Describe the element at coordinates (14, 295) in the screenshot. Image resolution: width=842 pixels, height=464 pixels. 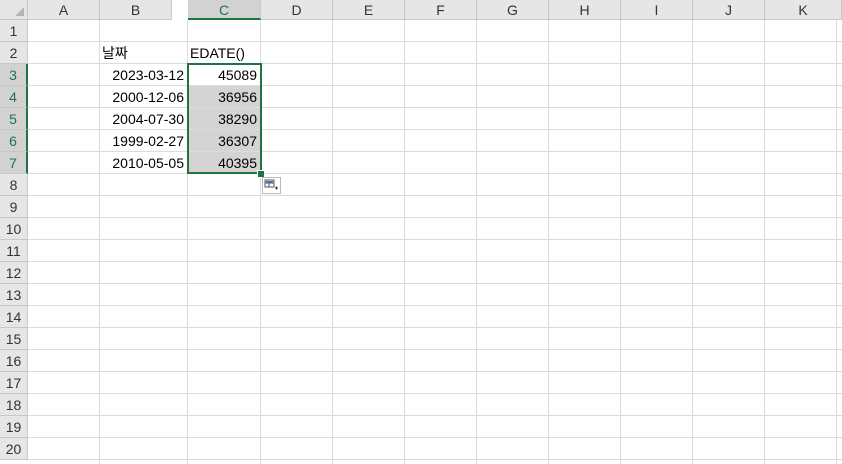
I see `row-header-13: 13` at that location.